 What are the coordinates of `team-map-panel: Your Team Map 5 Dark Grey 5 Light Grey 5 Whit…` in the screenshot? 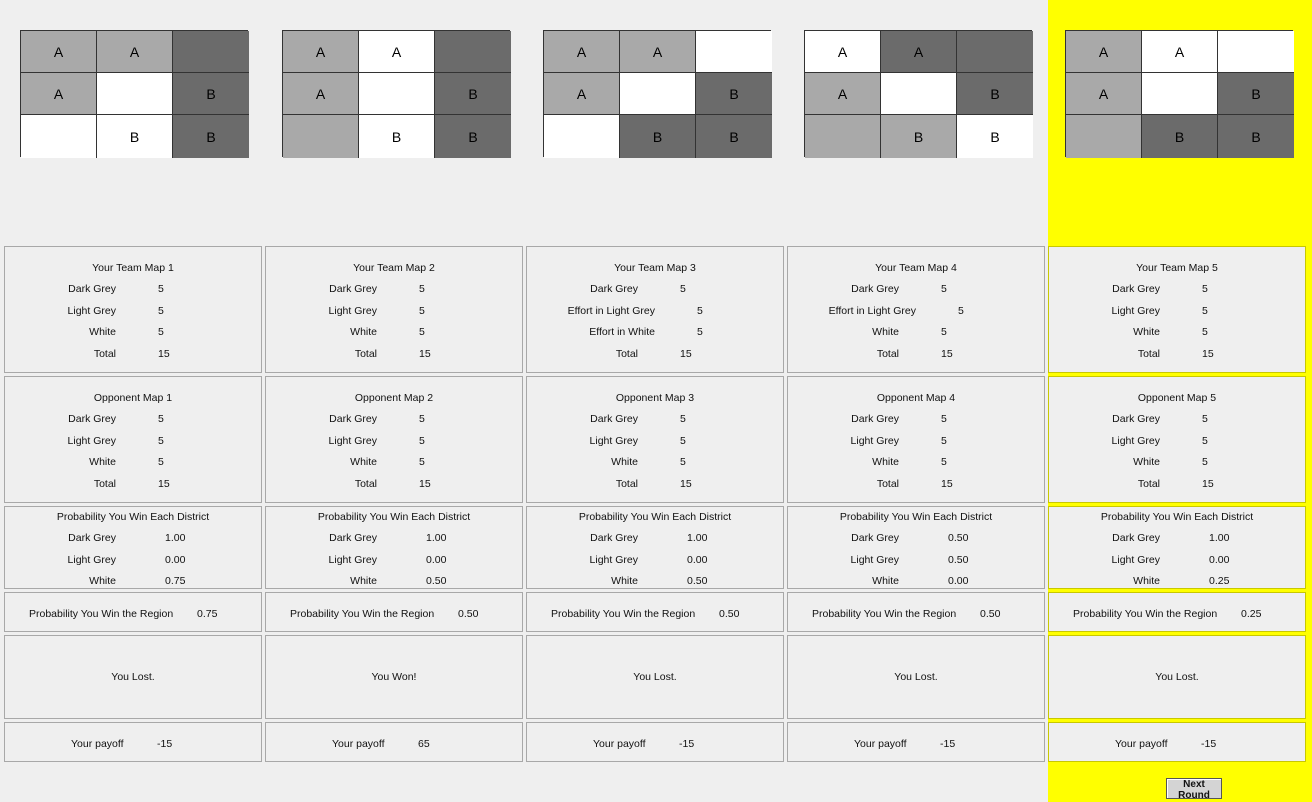 It's located at (1177, 309).